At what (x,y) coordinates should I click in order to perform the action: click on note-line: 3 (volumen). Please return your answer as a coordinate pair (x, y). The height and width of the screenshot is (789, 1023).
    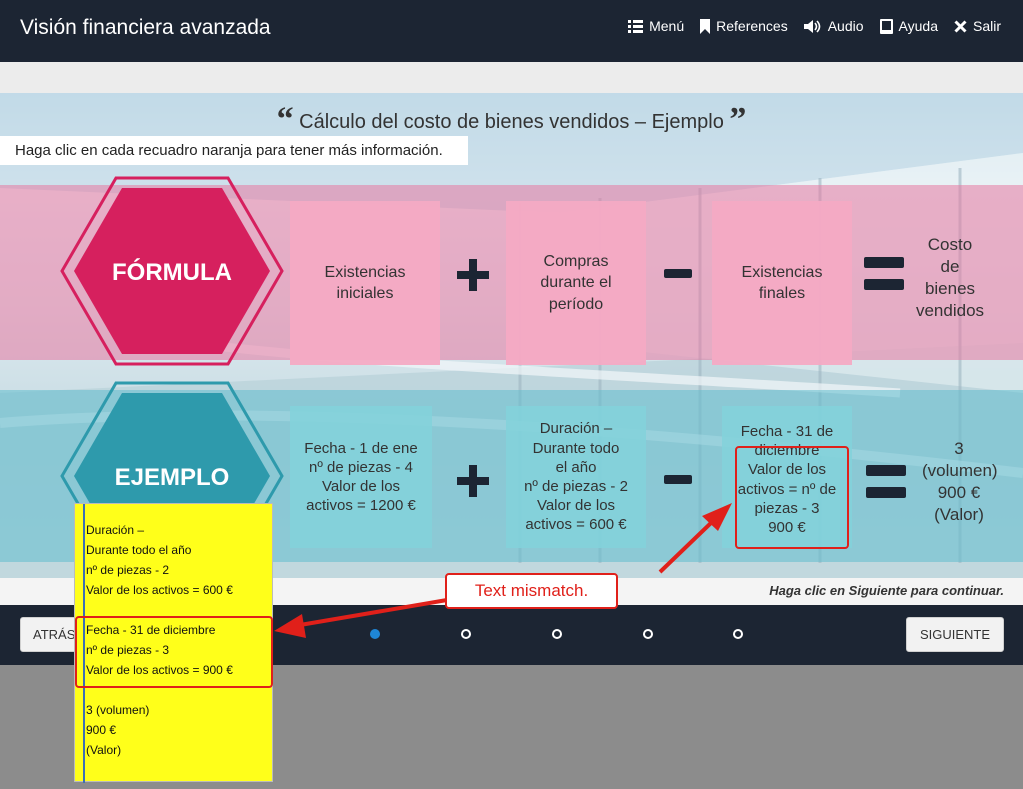
    Looking at the image, I should click on (118, 710).